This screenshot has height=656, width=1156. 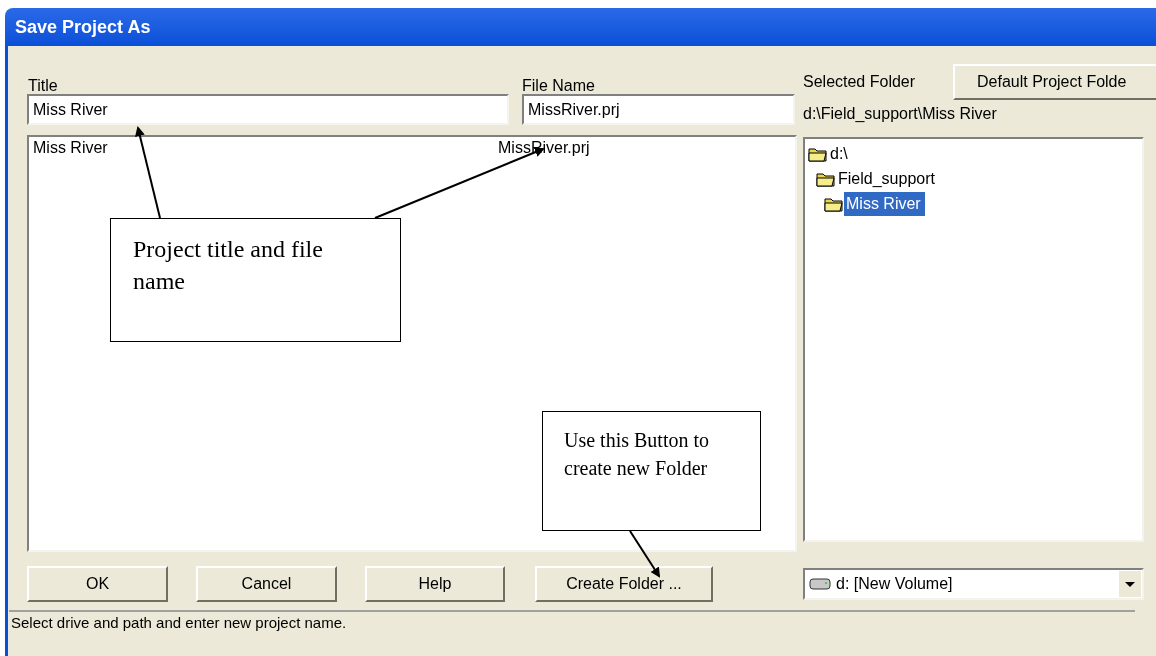 I want to click on folder-path: d:\Field_support\Miss River, so click(x=900, y=114).